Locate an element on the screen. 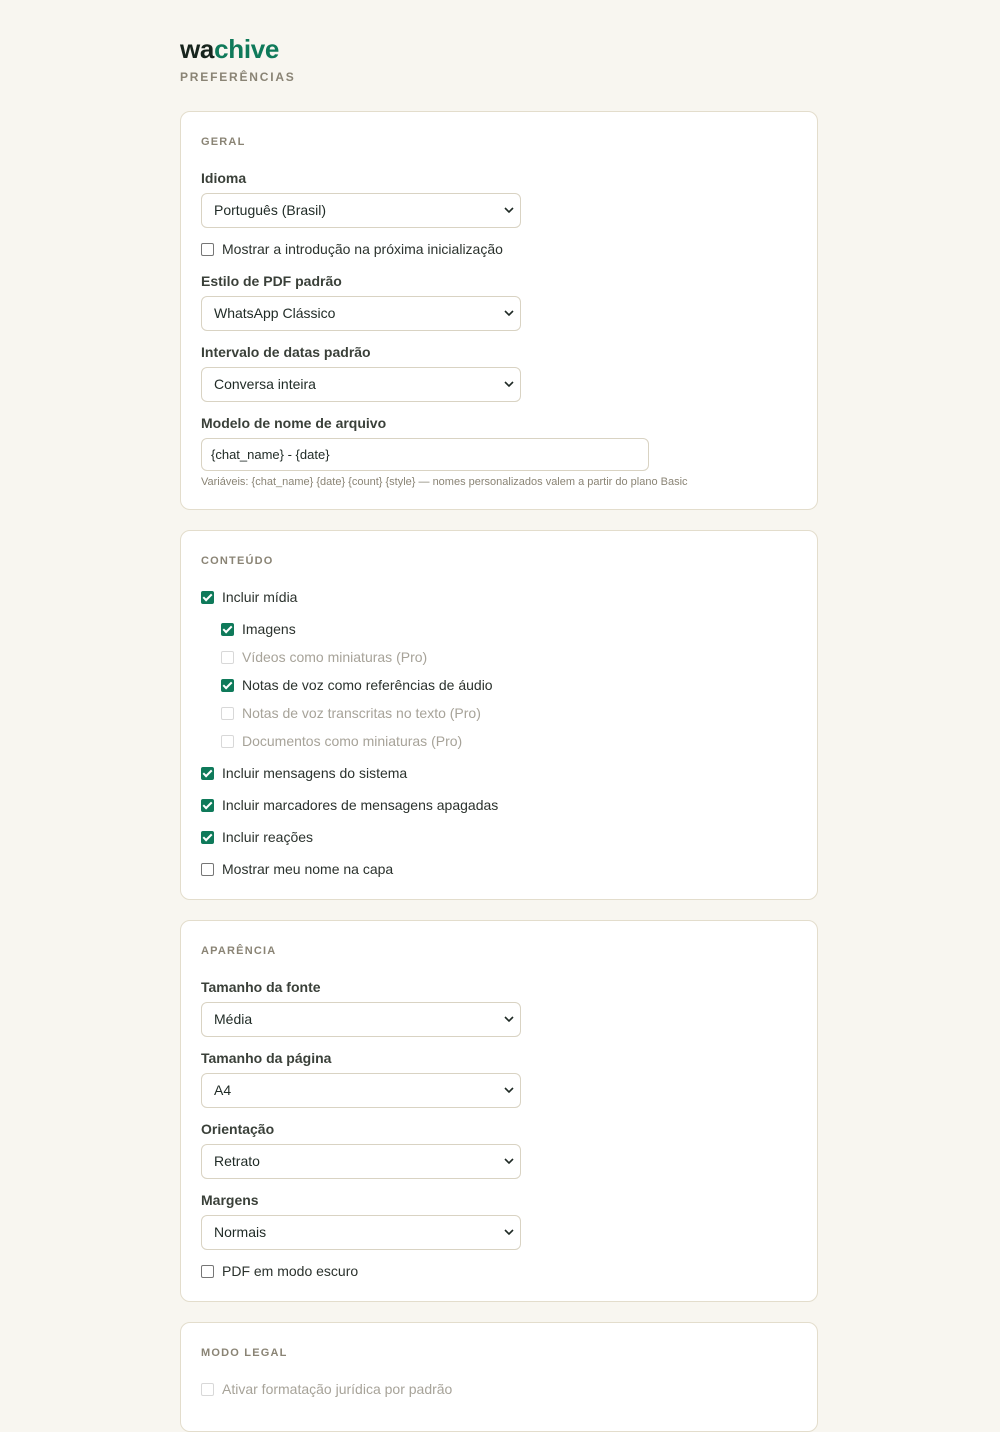 This screenshot has height=1432, width=1000. deleted-markers-checkbox: Incluir marcadores de mensagens apagadas is located at coordinates (349, 805).